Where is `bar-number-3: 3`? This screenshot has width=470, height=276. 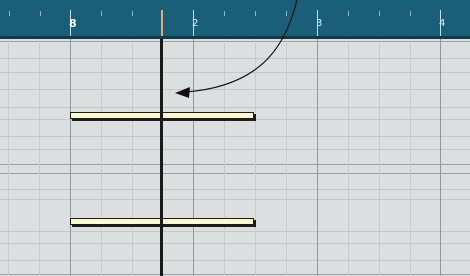 bar-number-3: 3 is located at coordinates (319, 23).